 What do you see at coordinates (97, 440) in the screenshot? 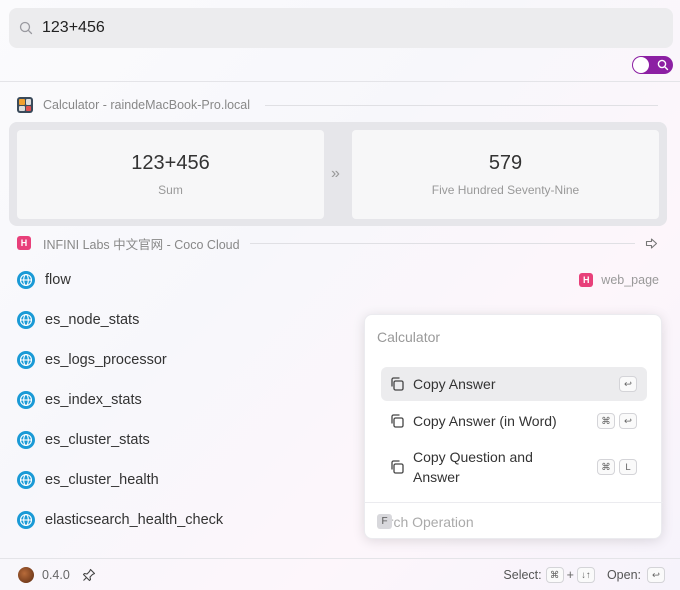
I see `result-title: es_cluster_stats` at bounding box center [97, 440].